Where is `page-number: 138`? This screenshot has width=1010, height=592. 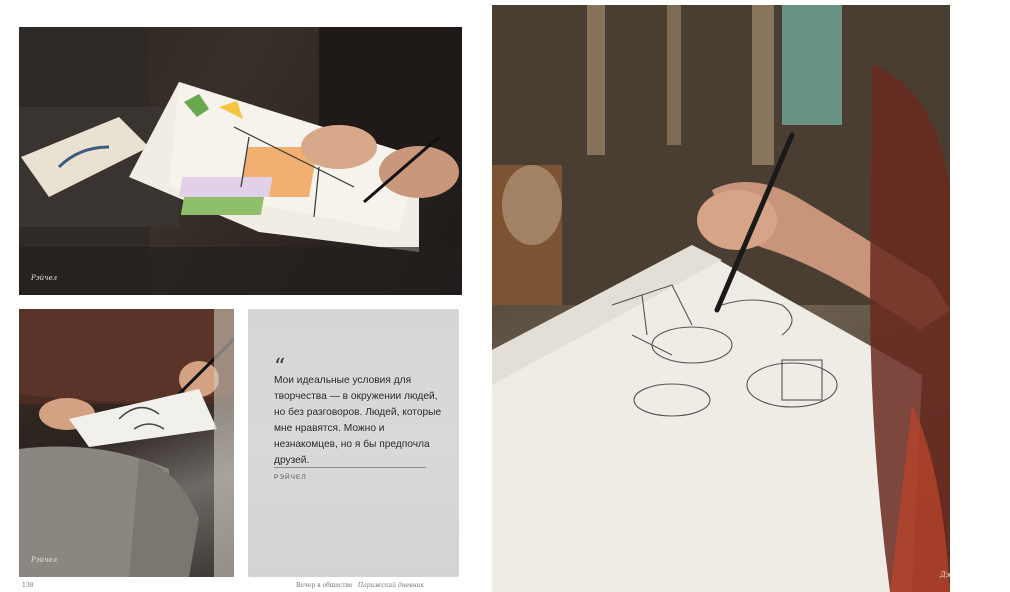 page-number: 138 is located at coordinates (28, 585).